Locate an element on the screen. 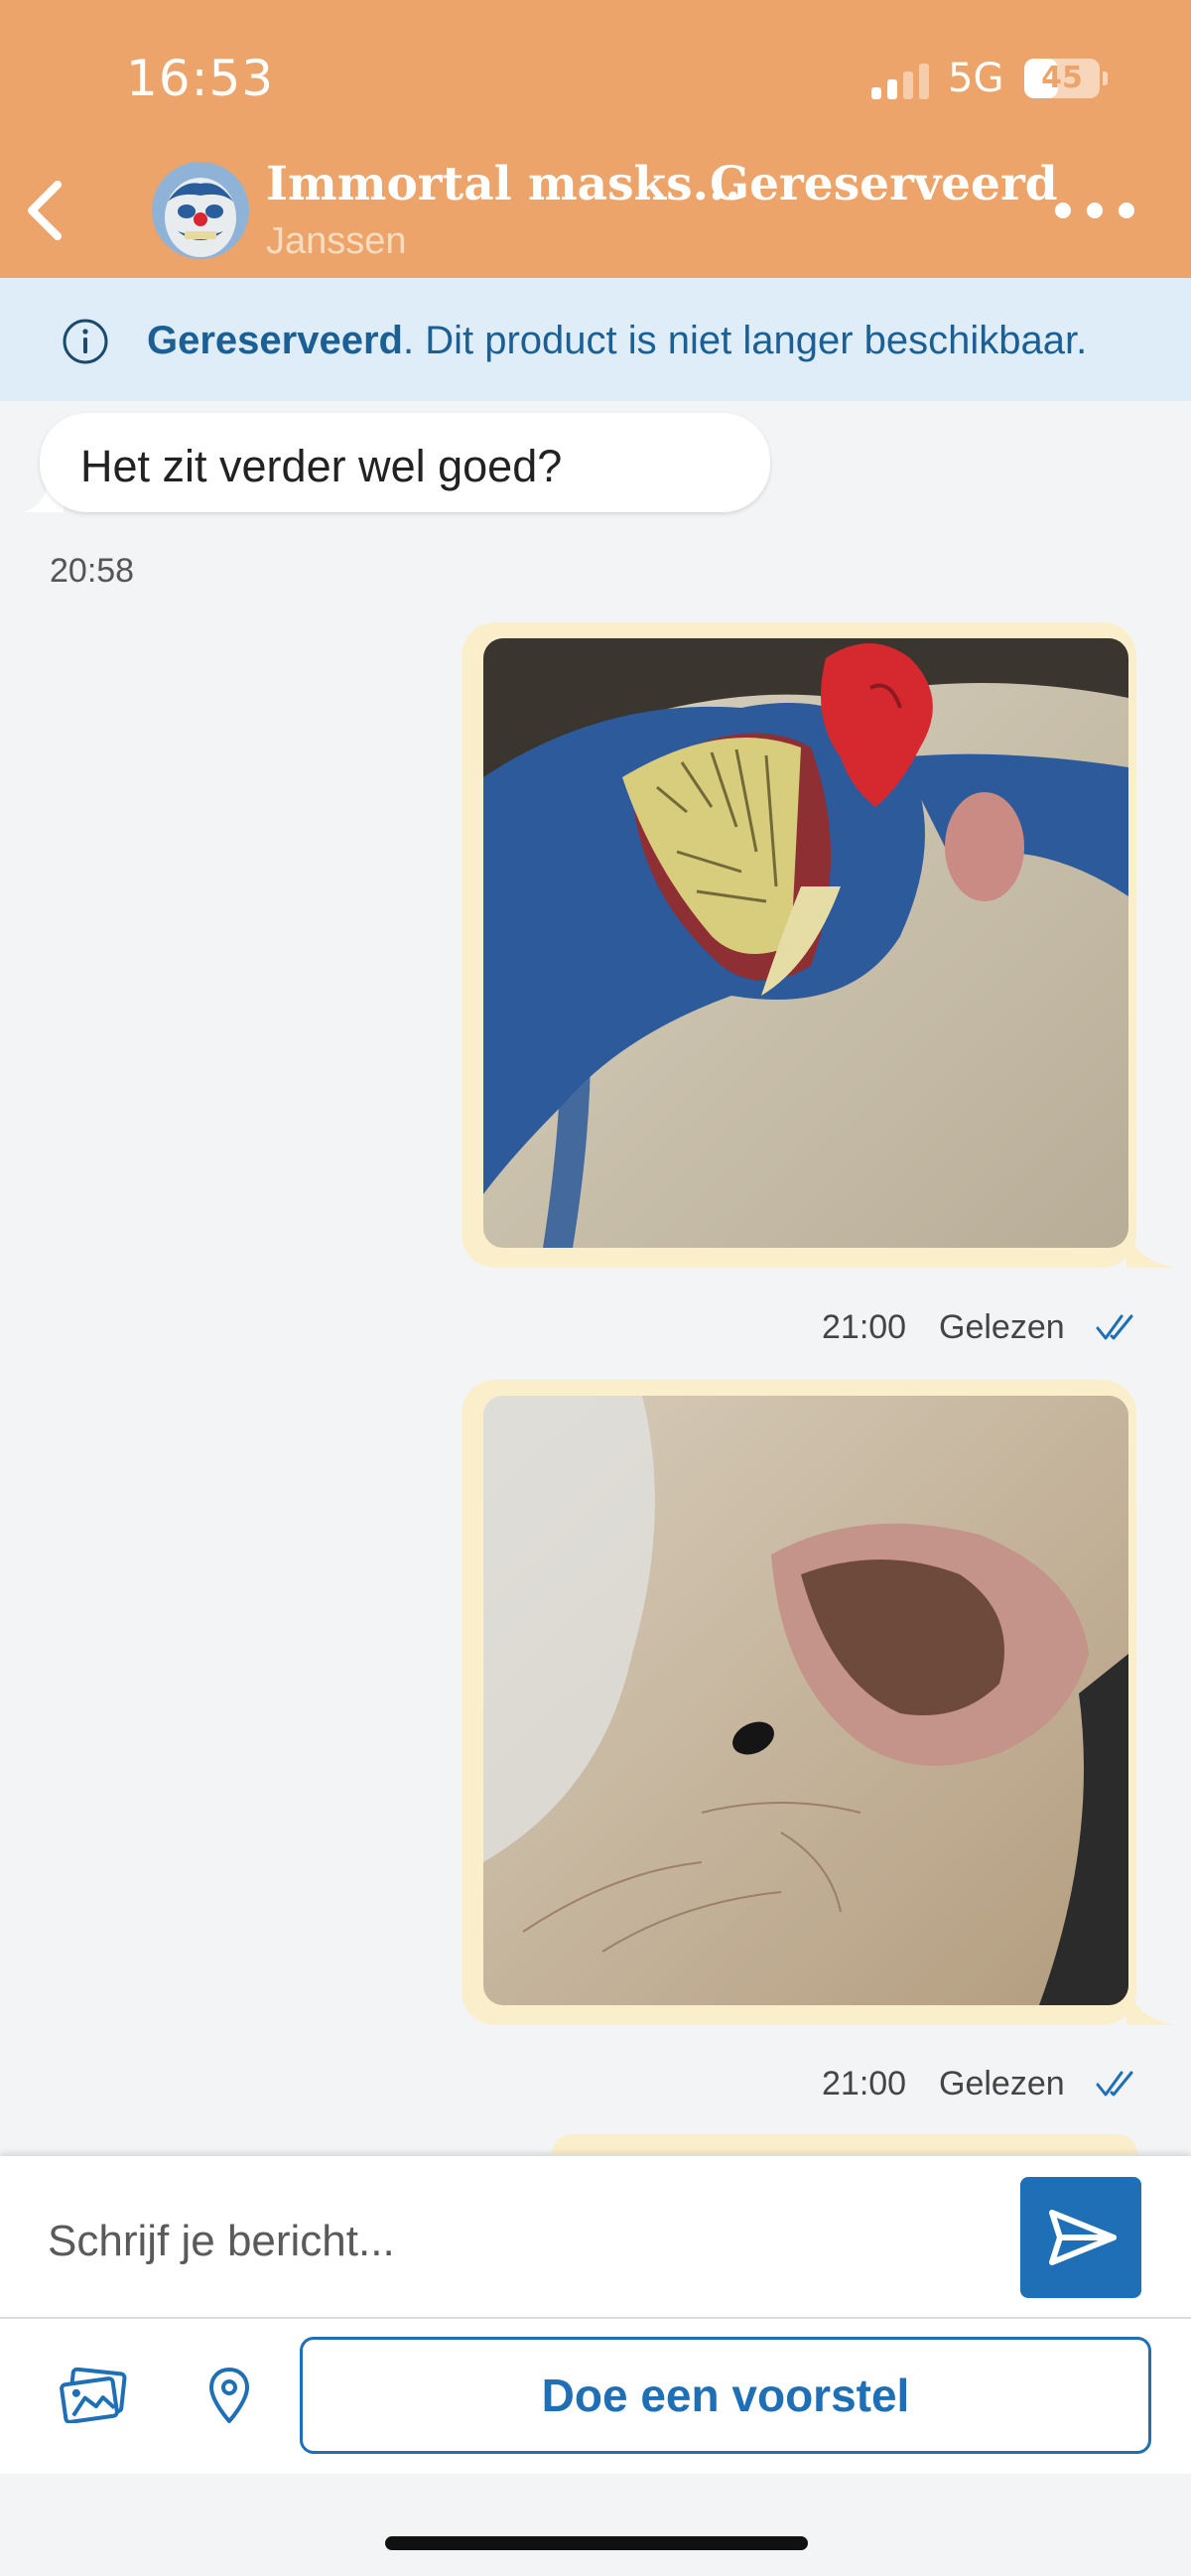 The height and width of the screenshot is (2576, 1191). send-button is located at coordinates (1080, 2237).